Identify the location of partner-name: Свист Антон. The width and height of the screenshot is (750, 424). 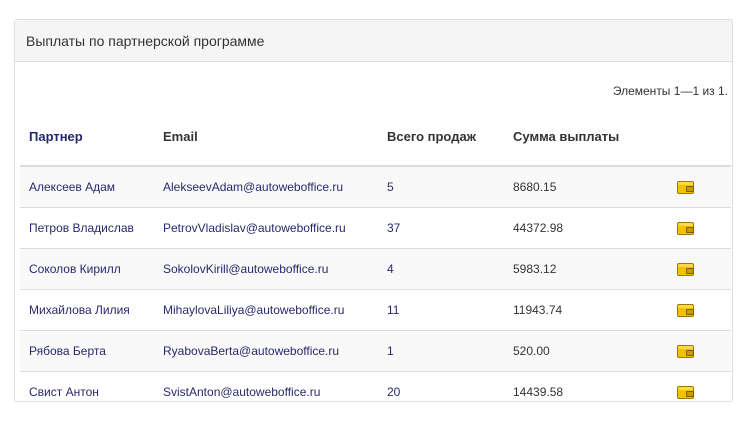
(87, 391).